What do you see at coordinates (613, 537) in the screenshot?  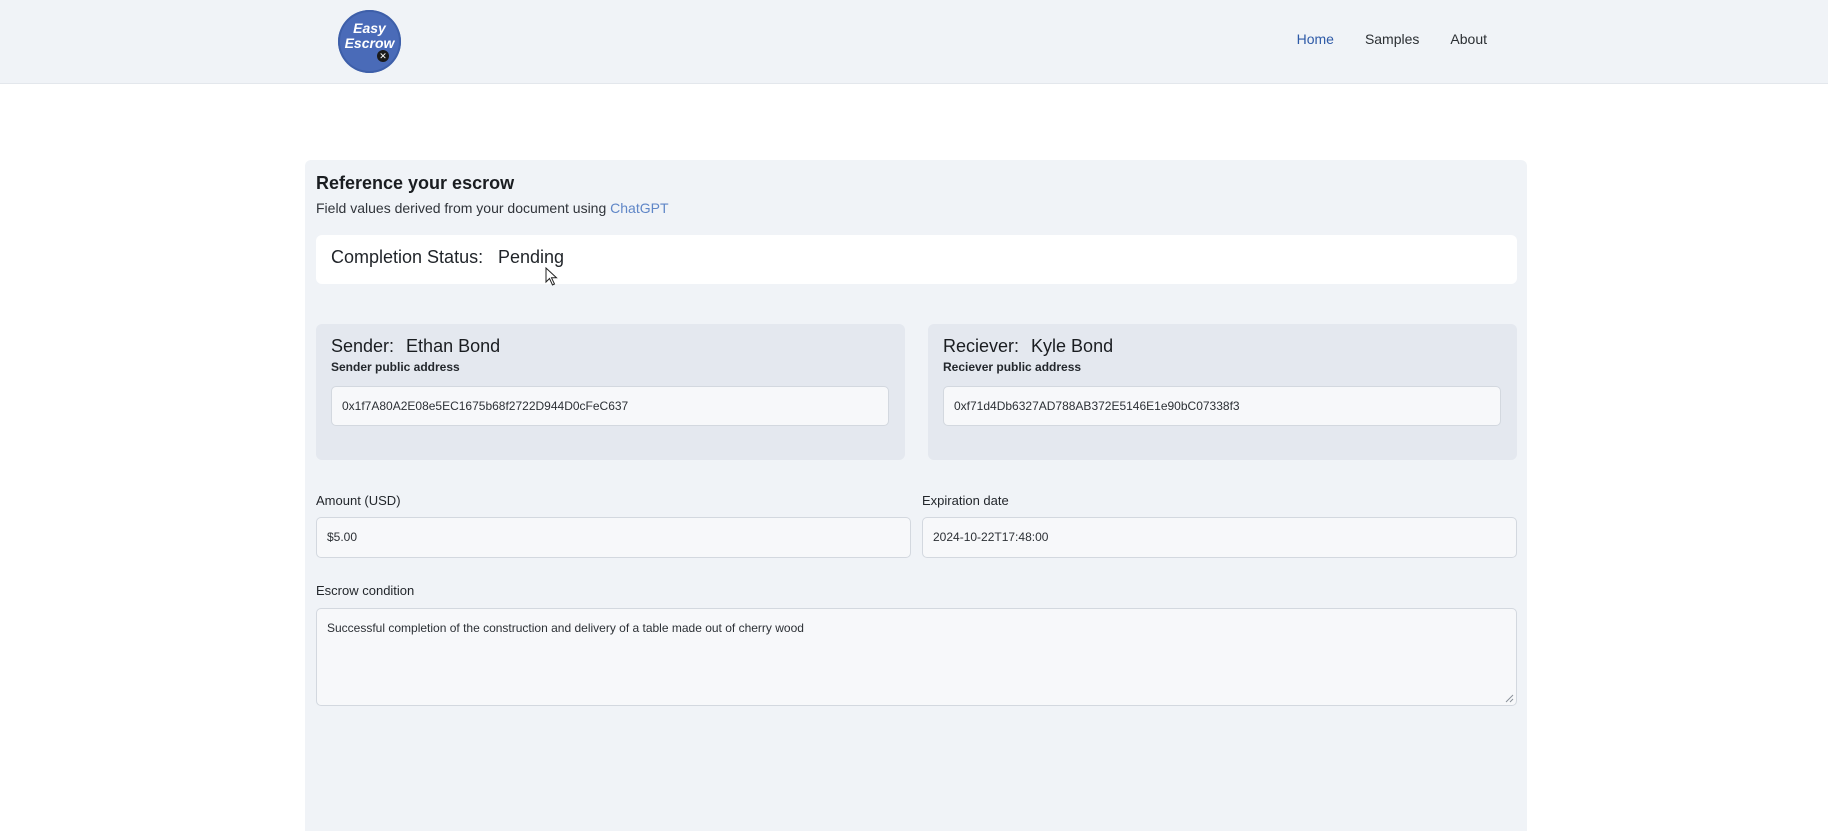 I see `amount-input: $5.00` at bounding box center [613, 537].